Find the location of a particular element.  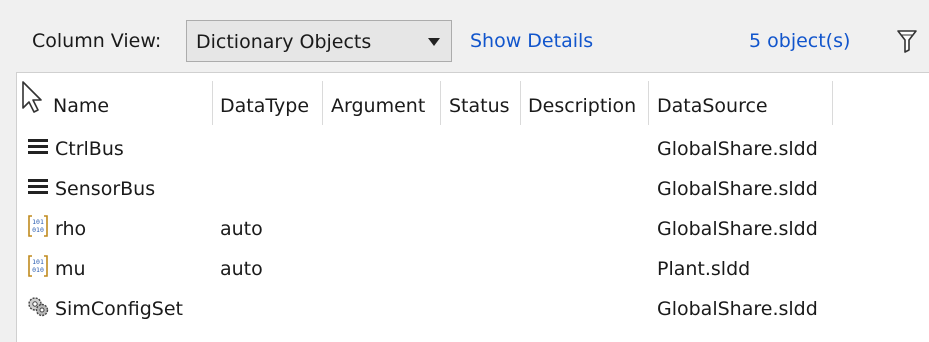

column-view-dropdown: Dictionary Objects is located at coordinates (319, 41).